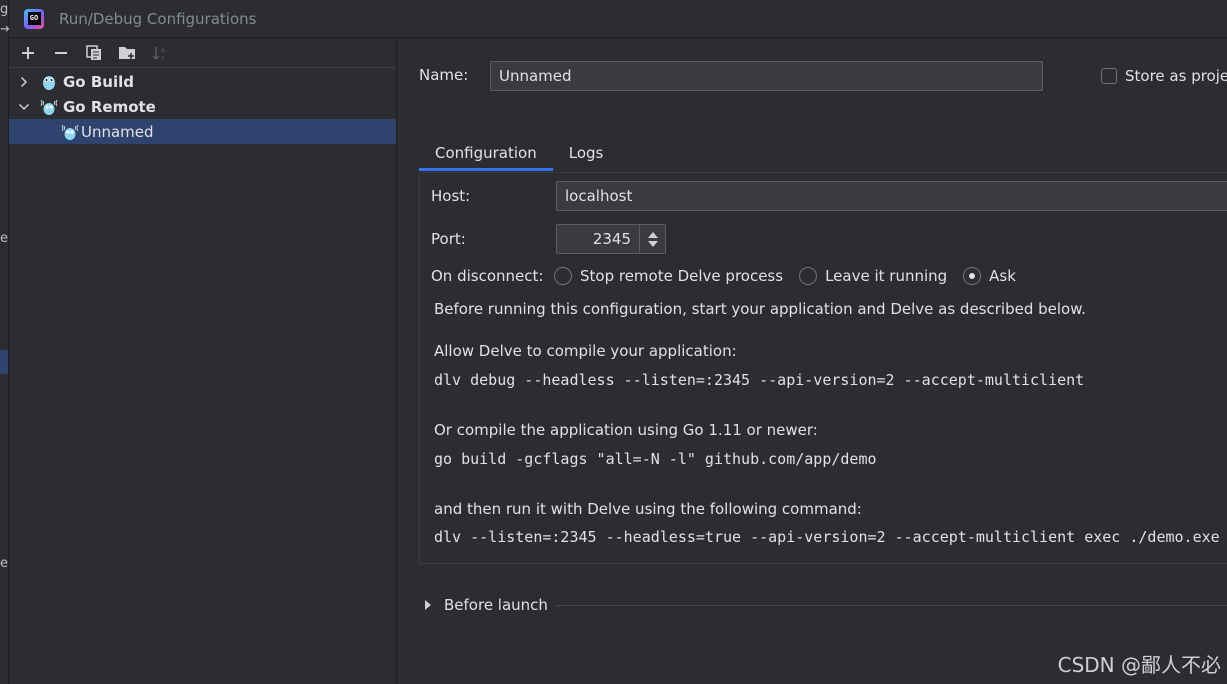  I want to click on go-remote-icon, so click(49, 107).